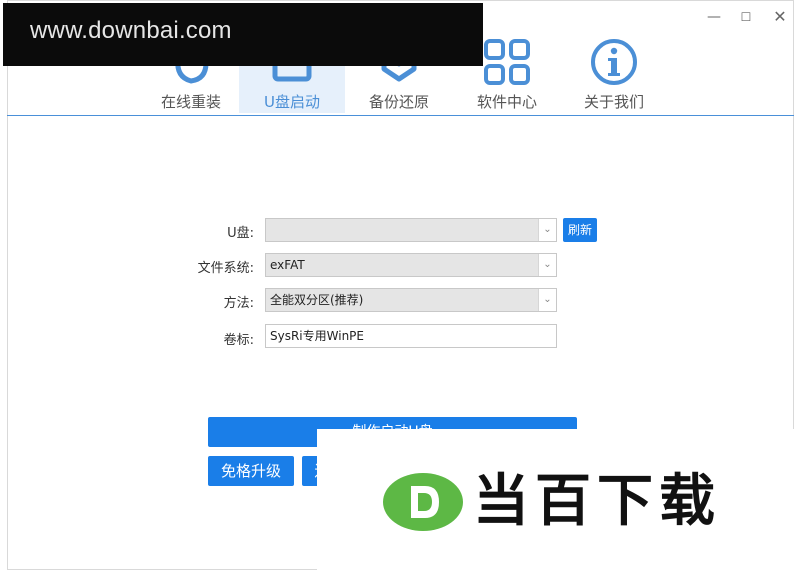 This screenshot has width=800, height=576. Describe the element at coordinates (411, 336) in the screenshot. I see `volume-input: SysRi专用WinPE` at that location.